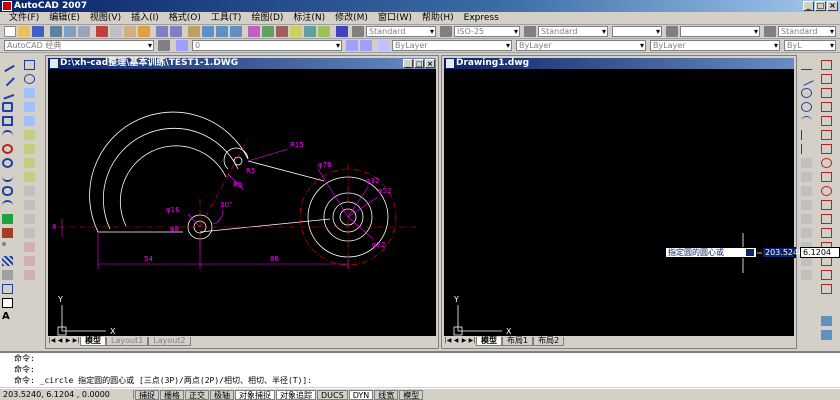 This screenshot has height=400, width=840. What do you see at coordinates (172, 394) in the screenshot?
I see `grid-toggle: 栅格` at bounding box center [172, 394].